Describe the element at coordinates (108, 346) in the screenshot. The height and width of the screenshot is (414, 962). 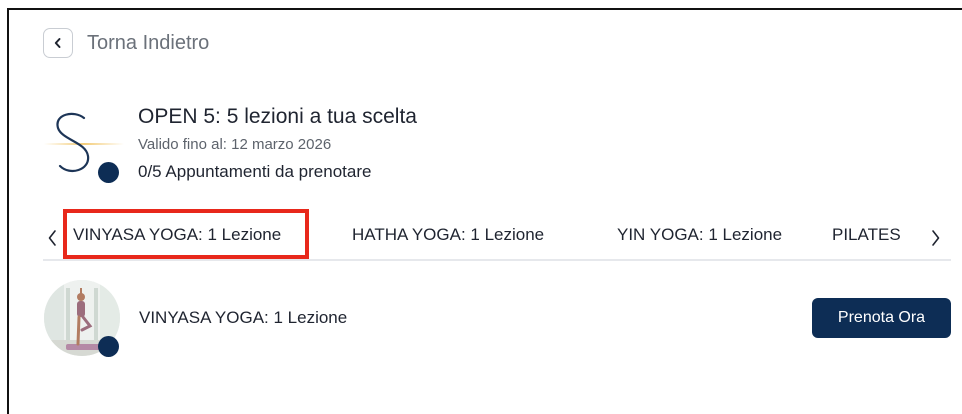
I see `avatar-dot` at that location.